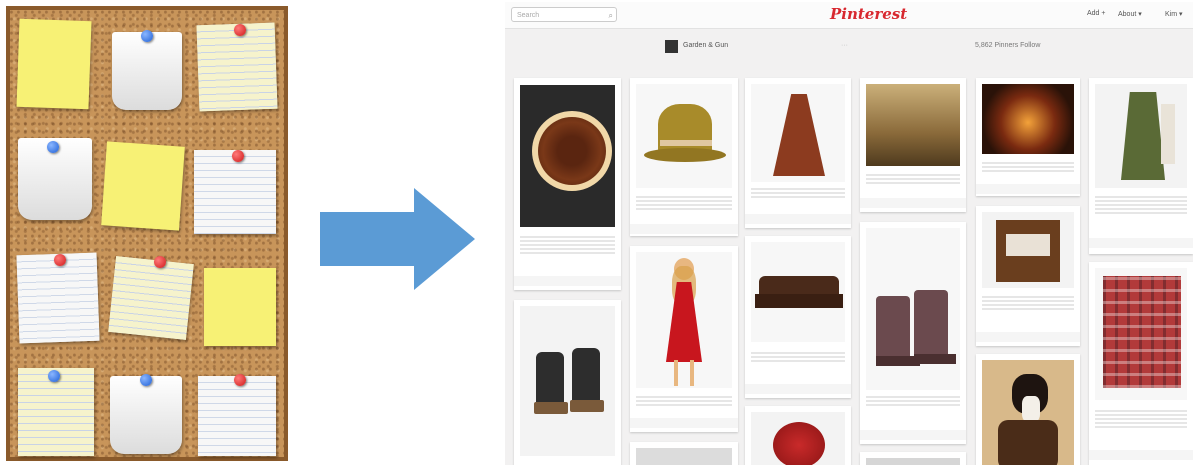 The height and width of the screenshot is (467, 1195). I want to click on pin-image-frame, so click(1028, 250).